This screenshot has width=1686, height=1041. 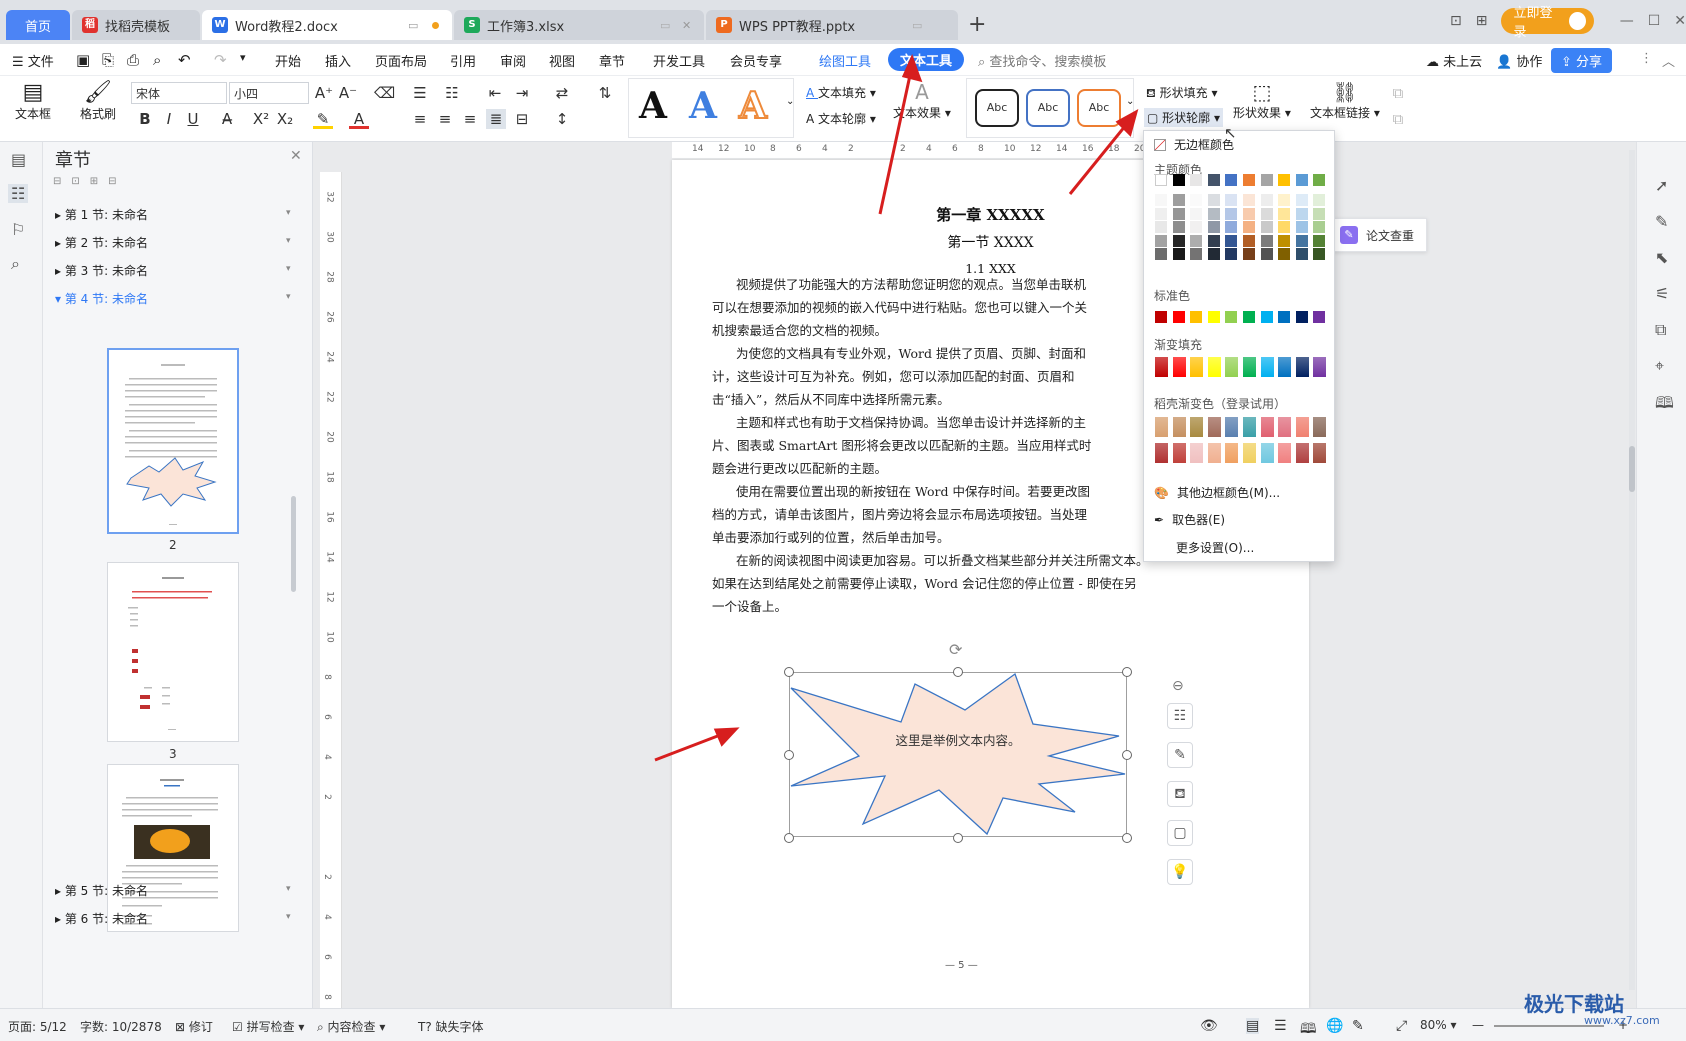 I want to click on image-icon: ⧉, so click(x=1660, y=330).